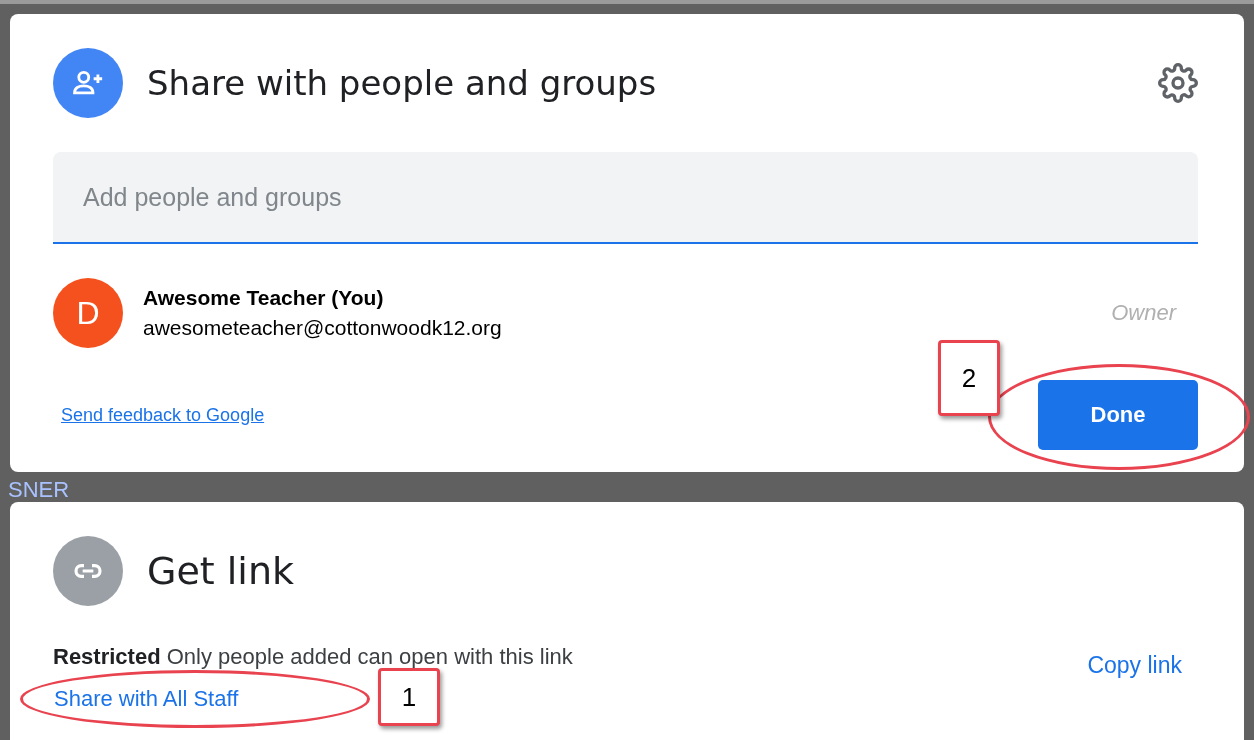 The image size is (1254, 740). I want to click on dialog-title: Share with people and groups, so click(402, 83).